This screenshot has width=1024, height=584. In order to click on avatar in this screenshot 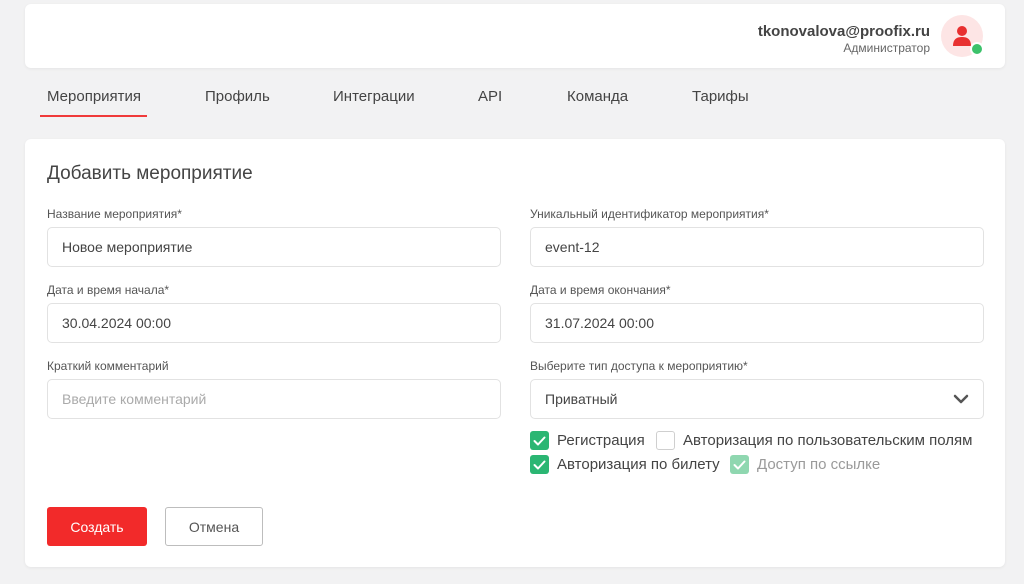, I will do `click(962, 36)`.